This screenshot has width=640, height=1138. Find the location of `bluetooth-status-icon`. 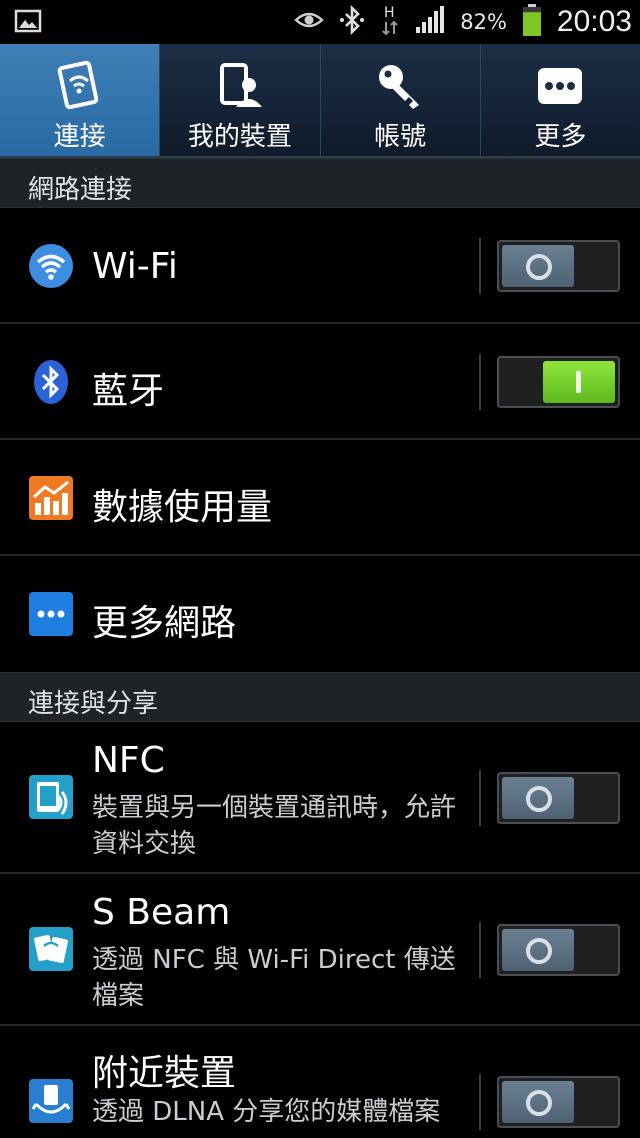

bluetooth-status-icon is located at coordinates (352, 21).